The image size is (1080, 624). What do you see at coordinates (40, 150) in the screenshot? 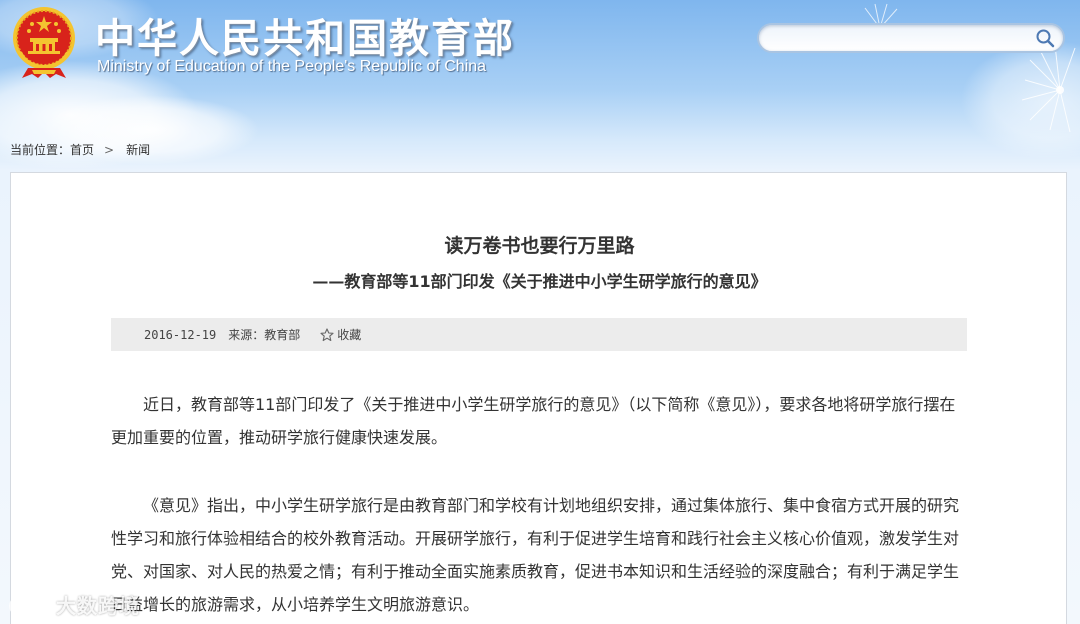
I see `breadcrumb-prefix: 当前位置：` at bounding box center [40, 150].